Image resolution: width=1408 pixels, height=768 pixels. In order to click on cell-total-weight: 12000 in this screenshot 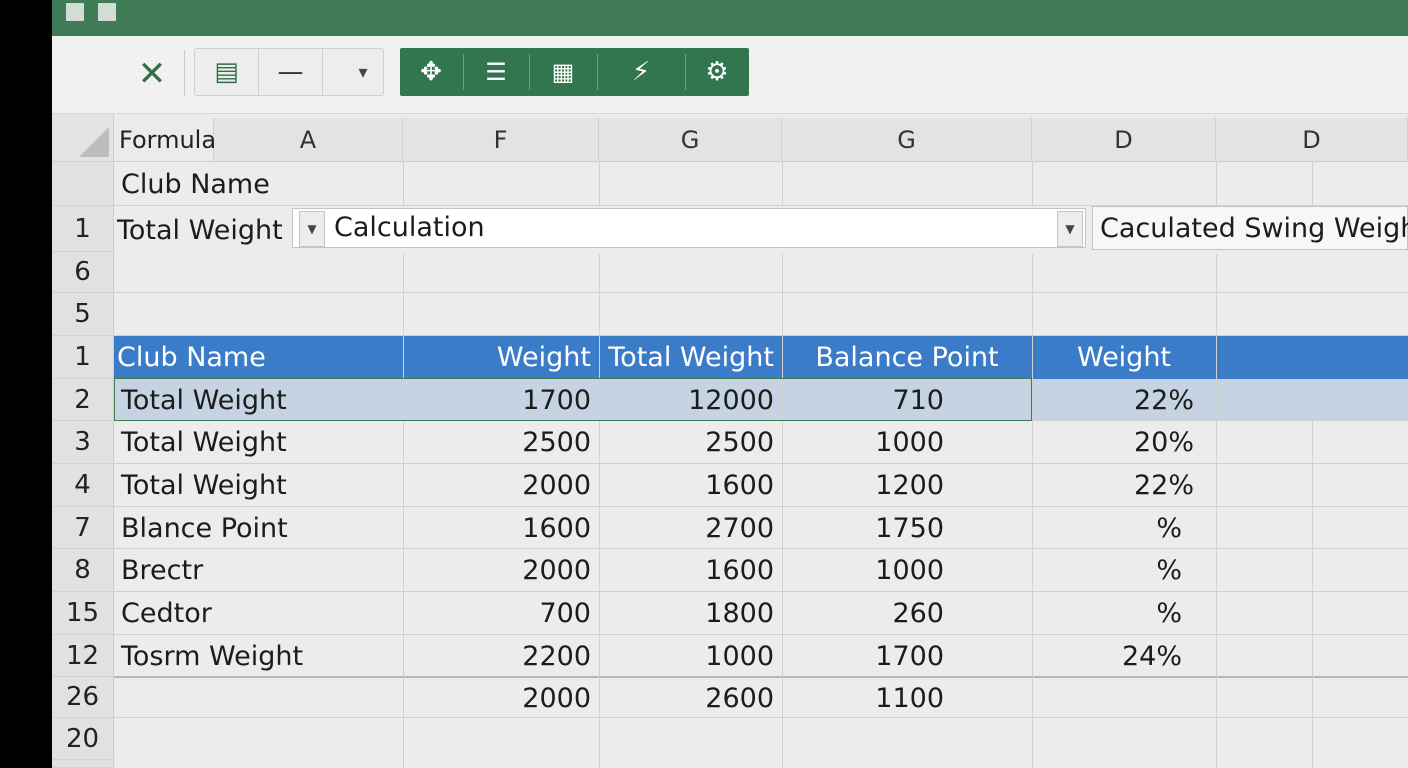, I will do `click(690, 400)`.